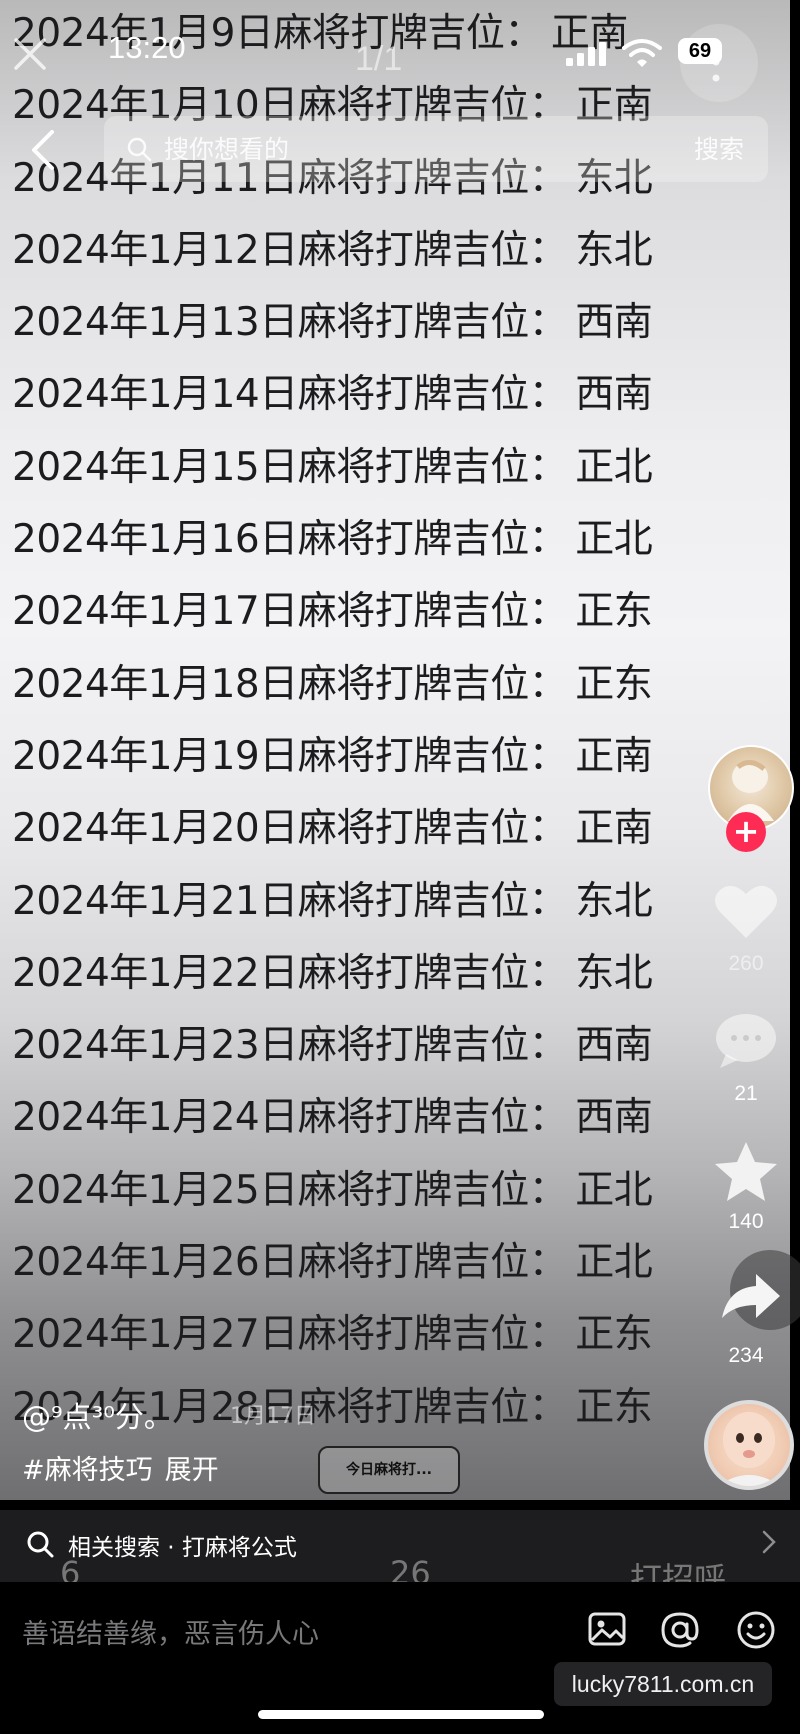 This screenshot has width=800, height=1734. Describe the element at coordinates (290, 612) in the screenshot. I see `date-text: 2024年1月17日麻将打牌吉位：` at that location.